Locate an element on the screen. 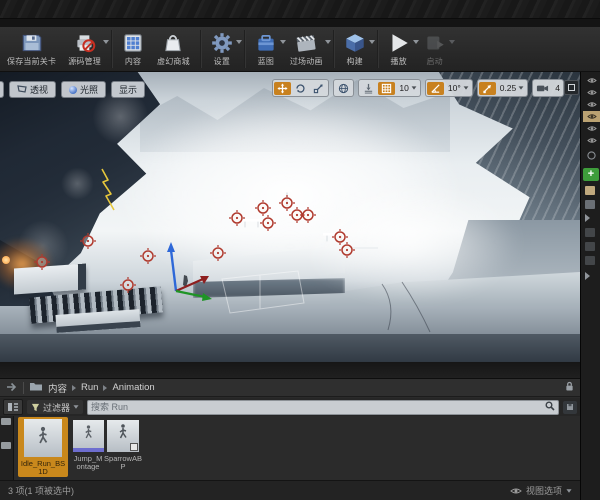  surface-snap-icon is located at coordinates (369, 88).